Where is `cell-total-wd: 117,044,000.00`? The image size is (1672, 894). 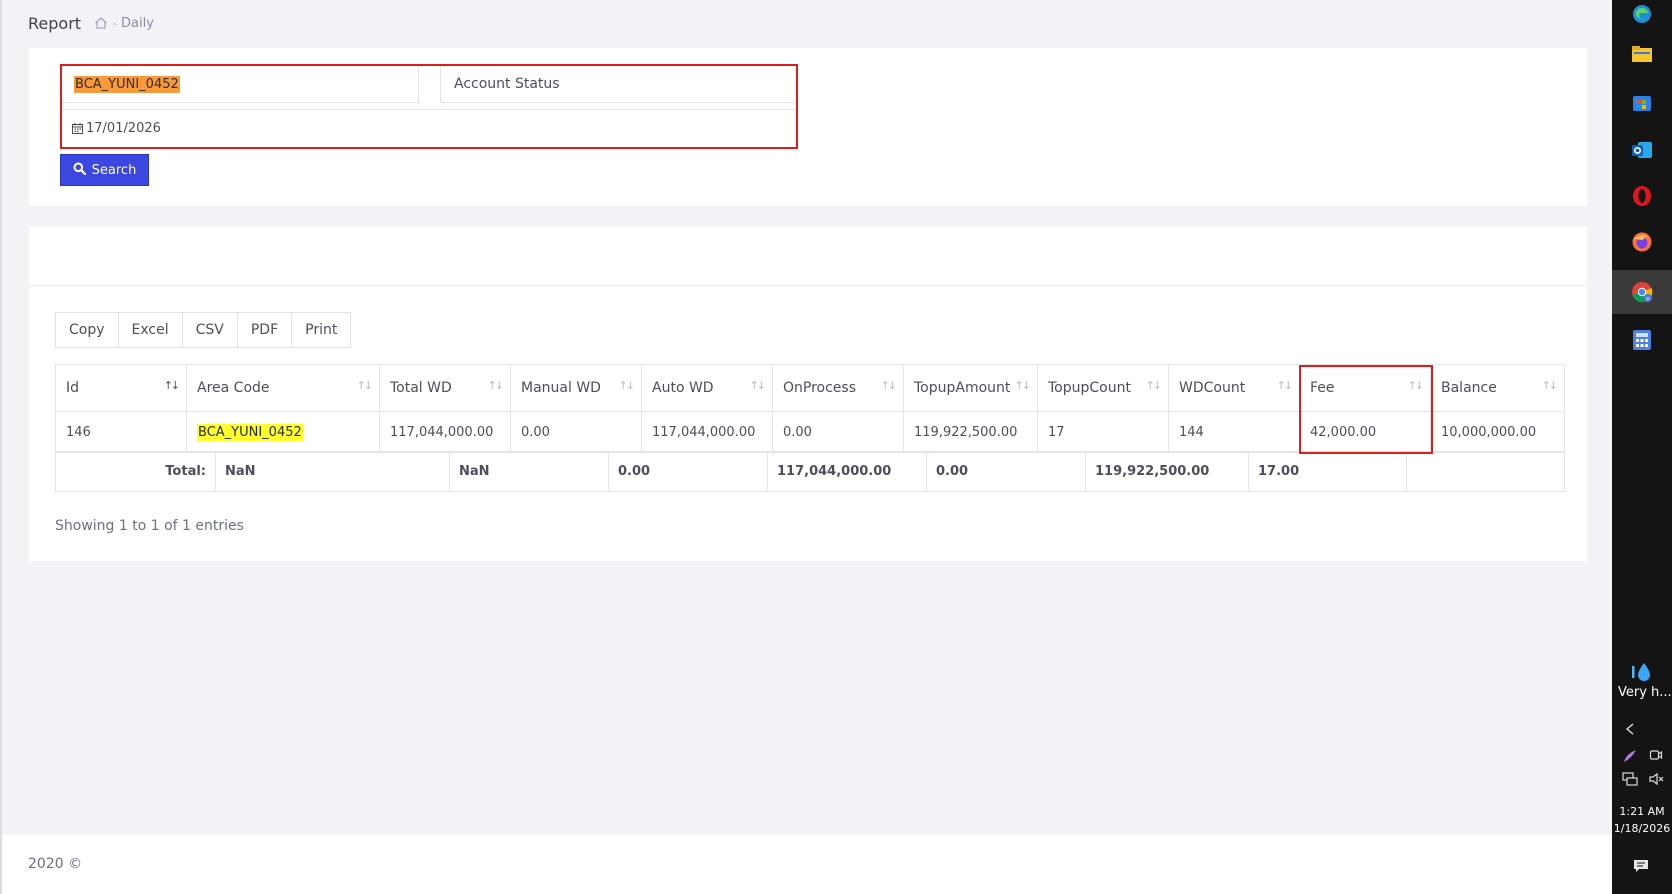
cell-total-wd: 117,044,000.00 is located at coordinates (445, 432).